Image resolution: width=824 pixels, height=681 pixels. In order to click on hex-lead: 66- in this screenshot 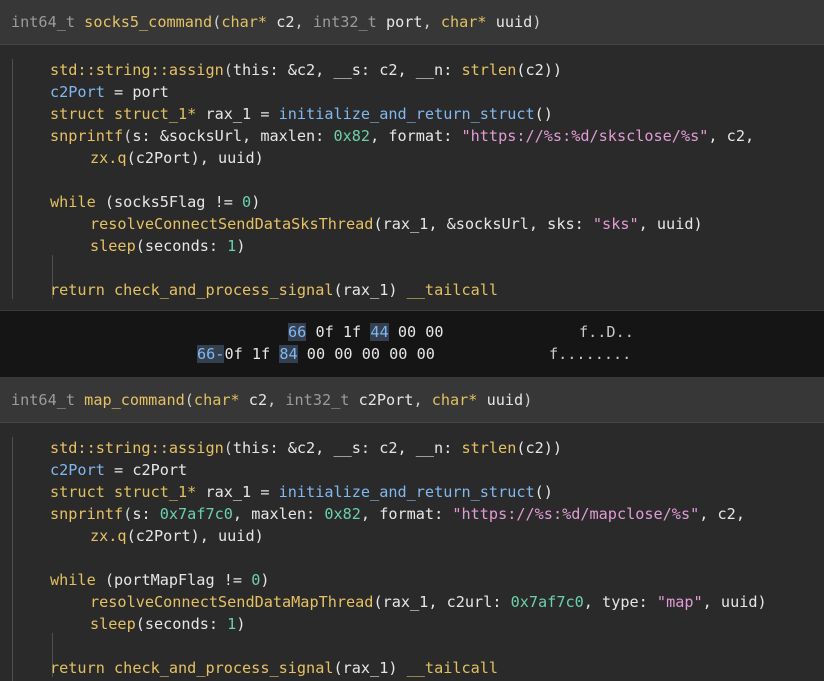, I will do `click(211, 354)`.